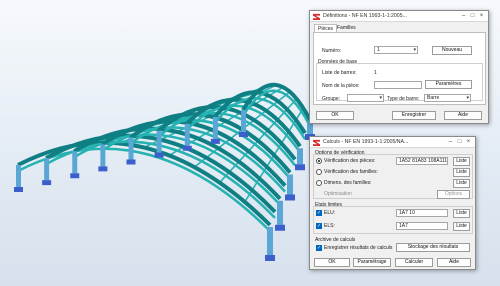 Image resolution: width=500 pixels, height=286 pixels. Describe the element at coordinates (319, 226) in the screenshot. I see `els-checkbox: ✓` at that location.